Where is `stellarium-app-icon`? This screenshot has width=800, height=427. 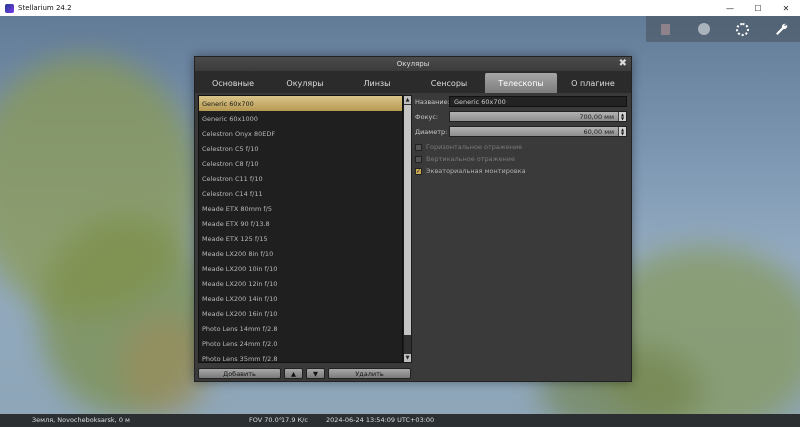 stellarium-app-icon is located at coordinates (9, 8).